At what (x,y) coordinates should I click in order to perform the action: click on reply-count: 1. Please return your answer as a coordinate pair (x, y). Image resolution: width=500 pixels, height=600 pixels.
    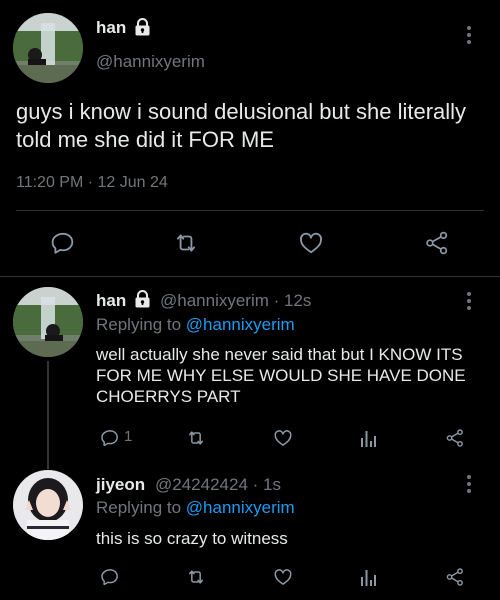
    Looking at the image, I should click on (128, 436).